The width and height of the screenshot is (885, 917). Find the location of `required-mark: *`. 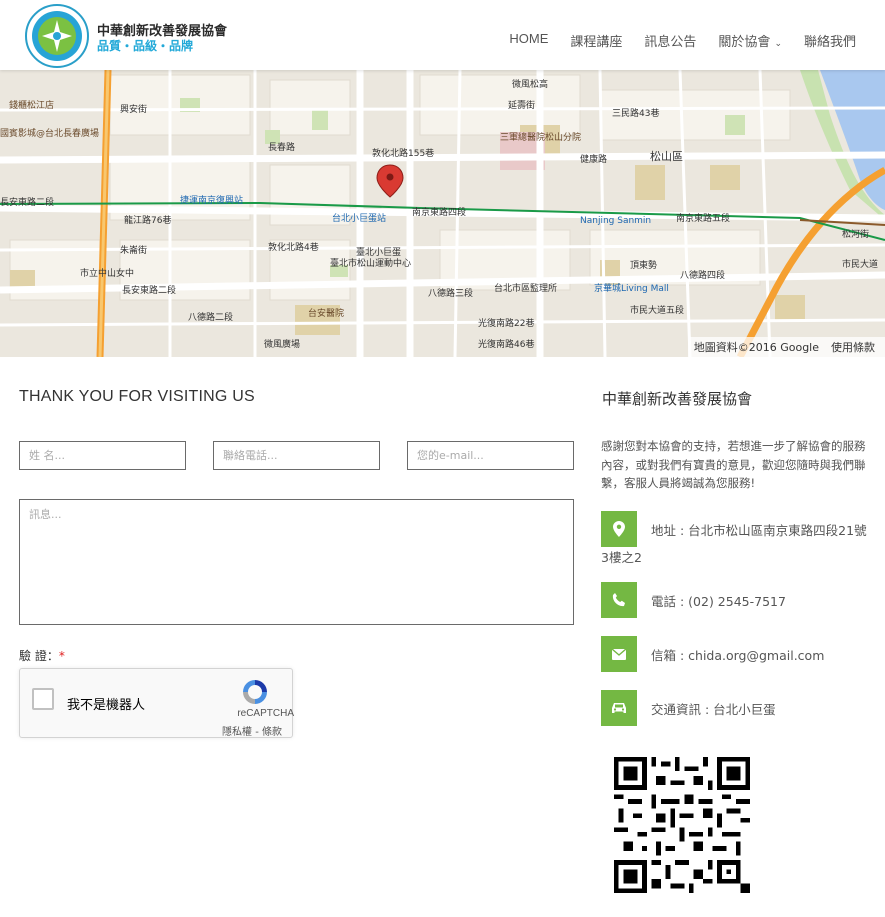

required-mark: * is located at coordinates (61, 656).